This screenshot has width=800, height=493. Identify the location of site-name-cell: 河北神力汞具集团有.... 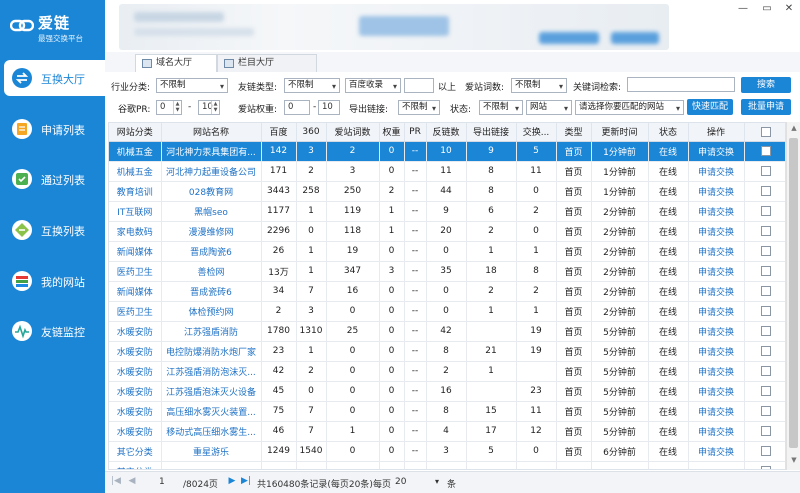
(211, 151).